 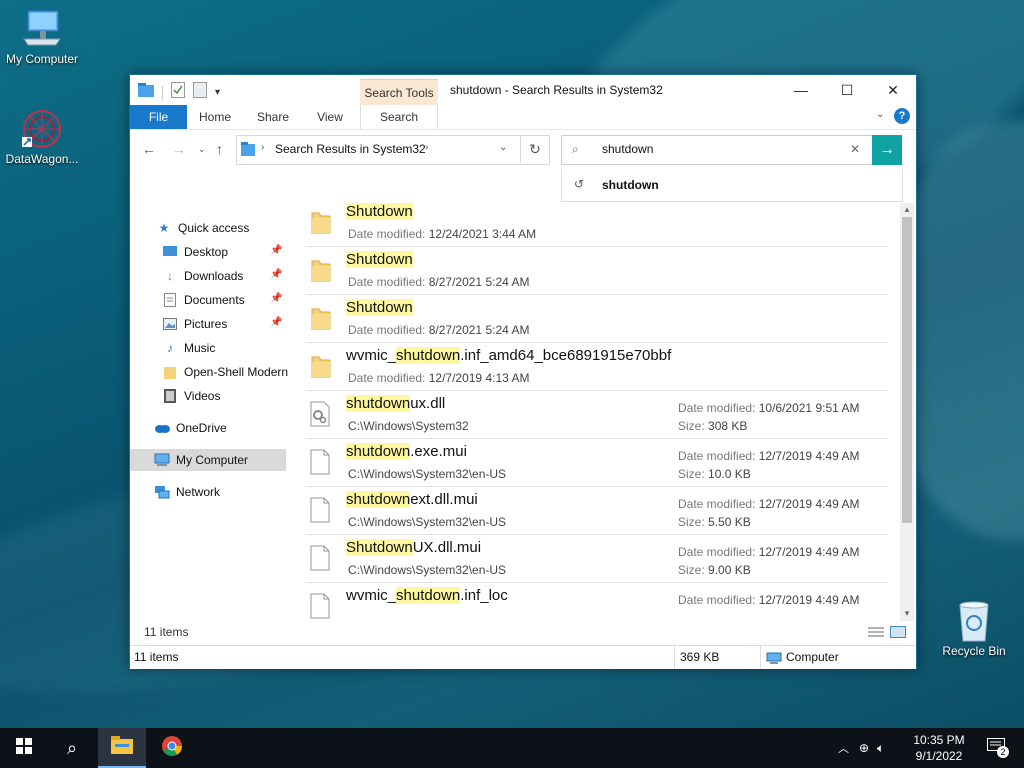 I want to click on tab-home: Home, so click(x=215, y=117).